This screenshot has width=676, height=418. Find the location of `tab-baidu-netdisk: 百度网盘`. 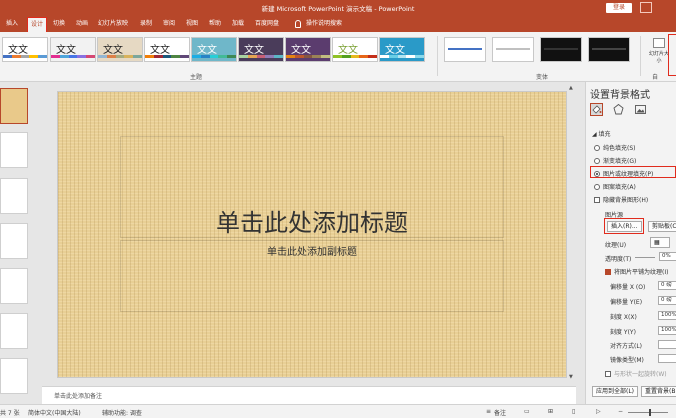

tab-baidu-netdisk: 百度网盘 is located at coordinates (267, 24).